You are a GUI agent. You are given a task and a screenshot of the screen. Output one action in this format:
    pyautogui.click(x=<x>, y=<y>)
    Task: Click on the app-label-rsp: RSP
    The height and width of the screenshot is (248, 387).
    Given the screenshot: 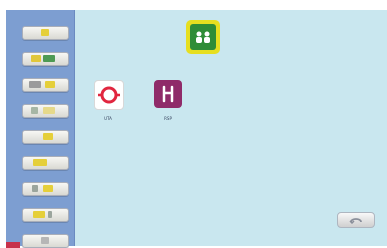 What is the action you would take?
    pyautogui.click(x=168, y=118)
    